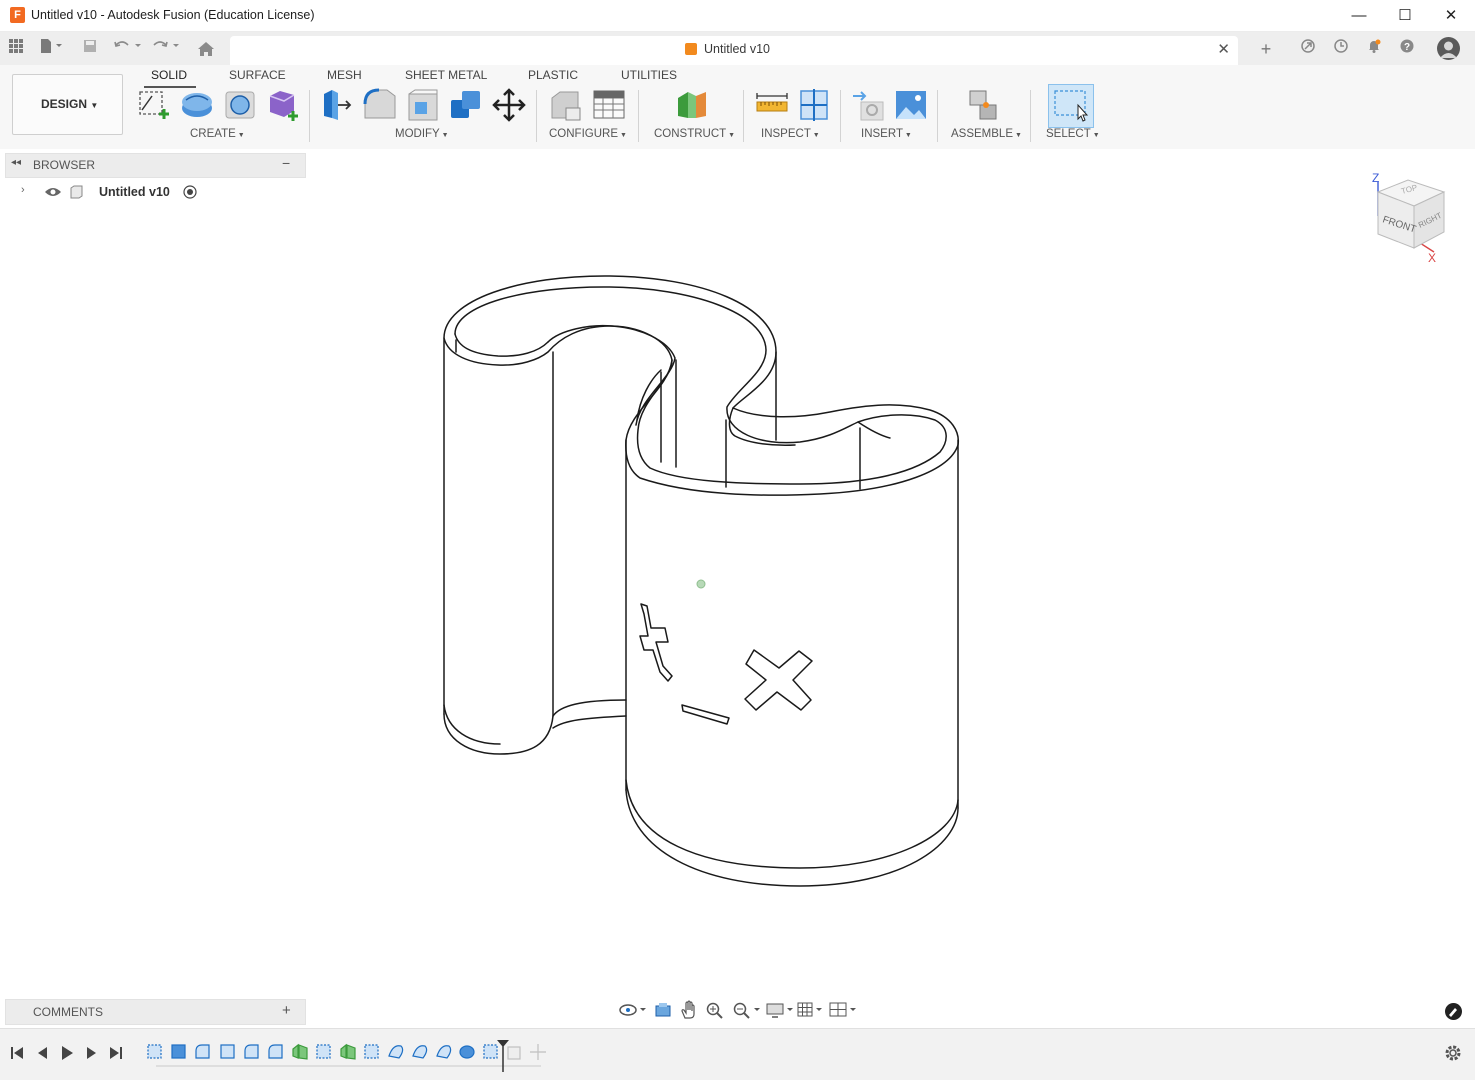  What do you see at coordinates (1308, 49) in the screenshot?
I see `extensions-icon` at bounding box center [1308, 49].